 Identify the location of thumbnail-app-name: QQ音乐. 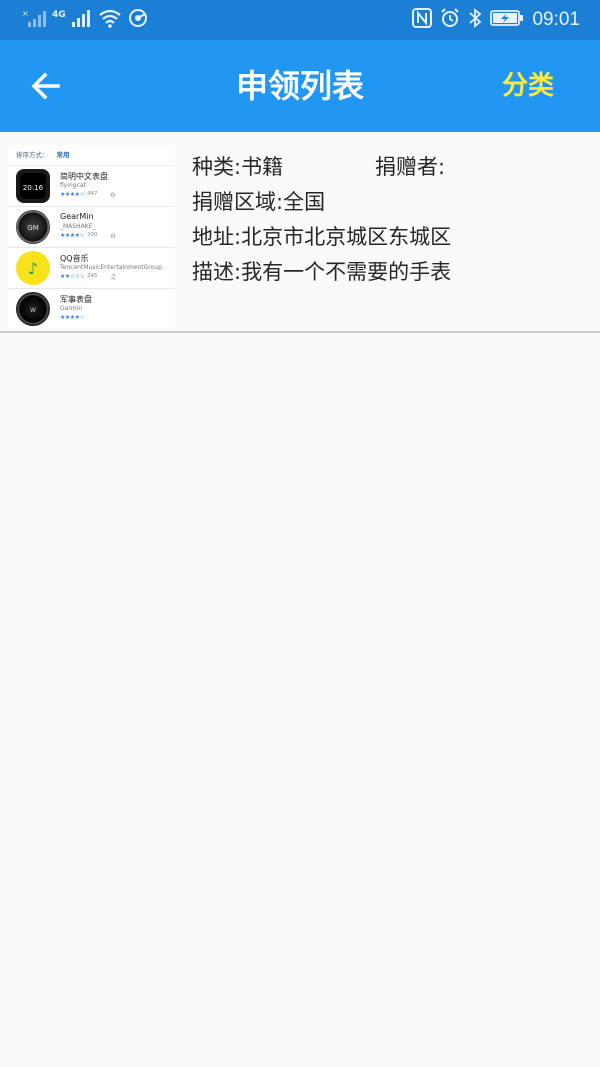
(74, 258).